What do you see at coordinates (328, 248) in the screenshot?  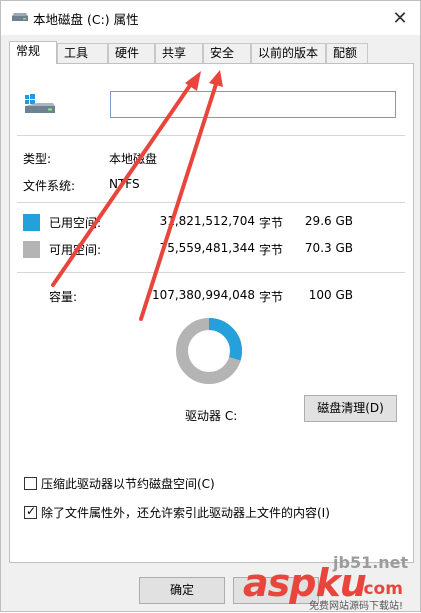 I see `free-space-size: 70.3 GB` at bounding box center [328, 248].